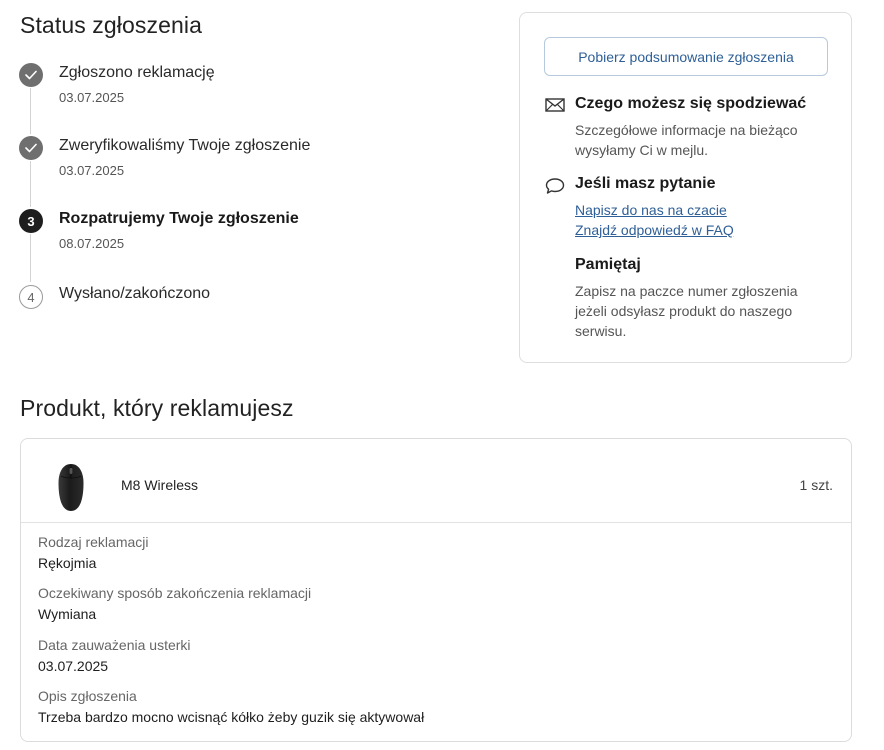 This screenshot has width=884, height=750. Describe the element at coordinates (111, 25) in the screenshot. I see `status-heading: Status zgłoszenia` at that location.